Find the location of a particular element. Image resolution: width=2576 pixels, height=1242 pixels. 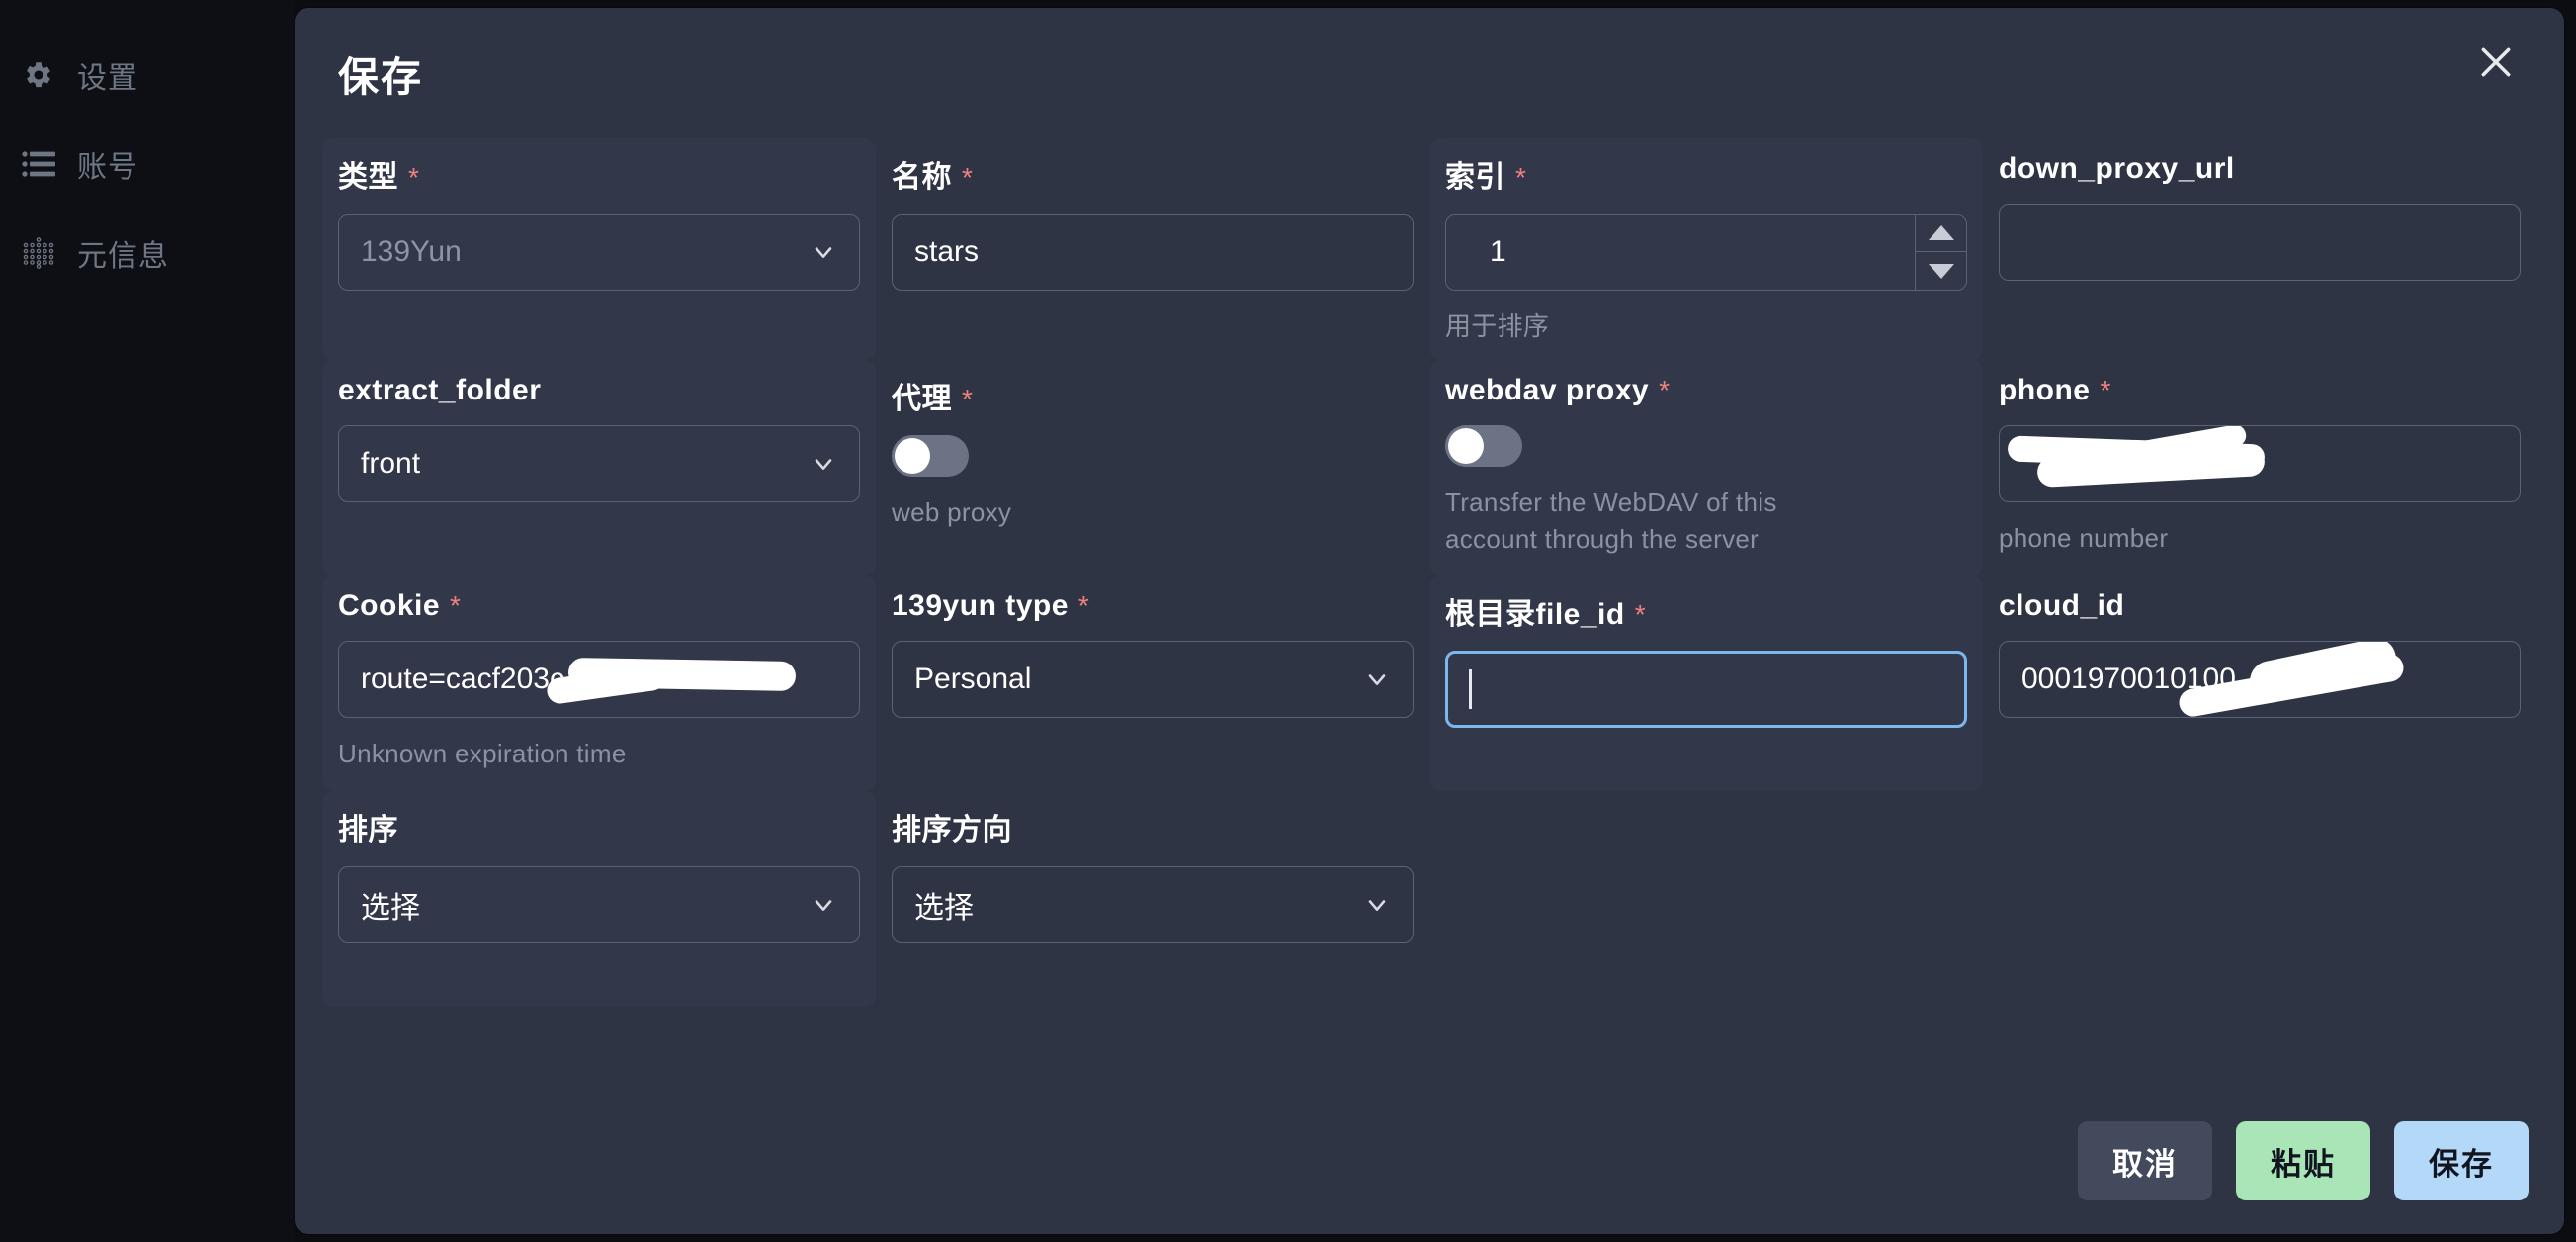

field-root-file-id: 根目录file_id * is located at coordinates (1706, 683).